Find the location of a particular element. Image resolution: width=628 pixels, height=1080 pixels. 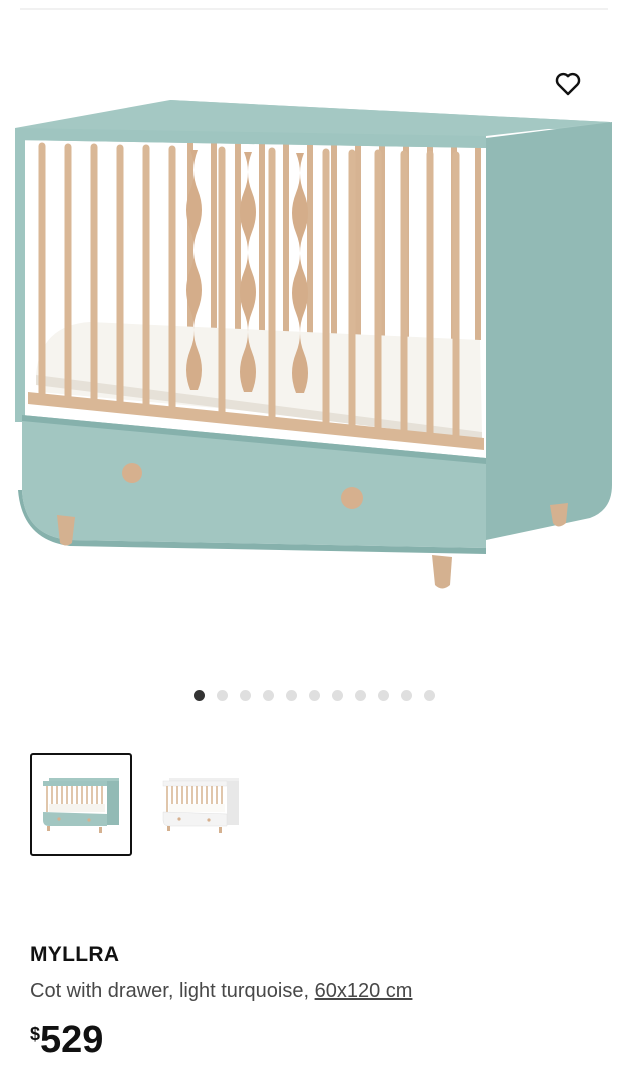

product-price: $ 529 is located at coordinates (66, 1040).